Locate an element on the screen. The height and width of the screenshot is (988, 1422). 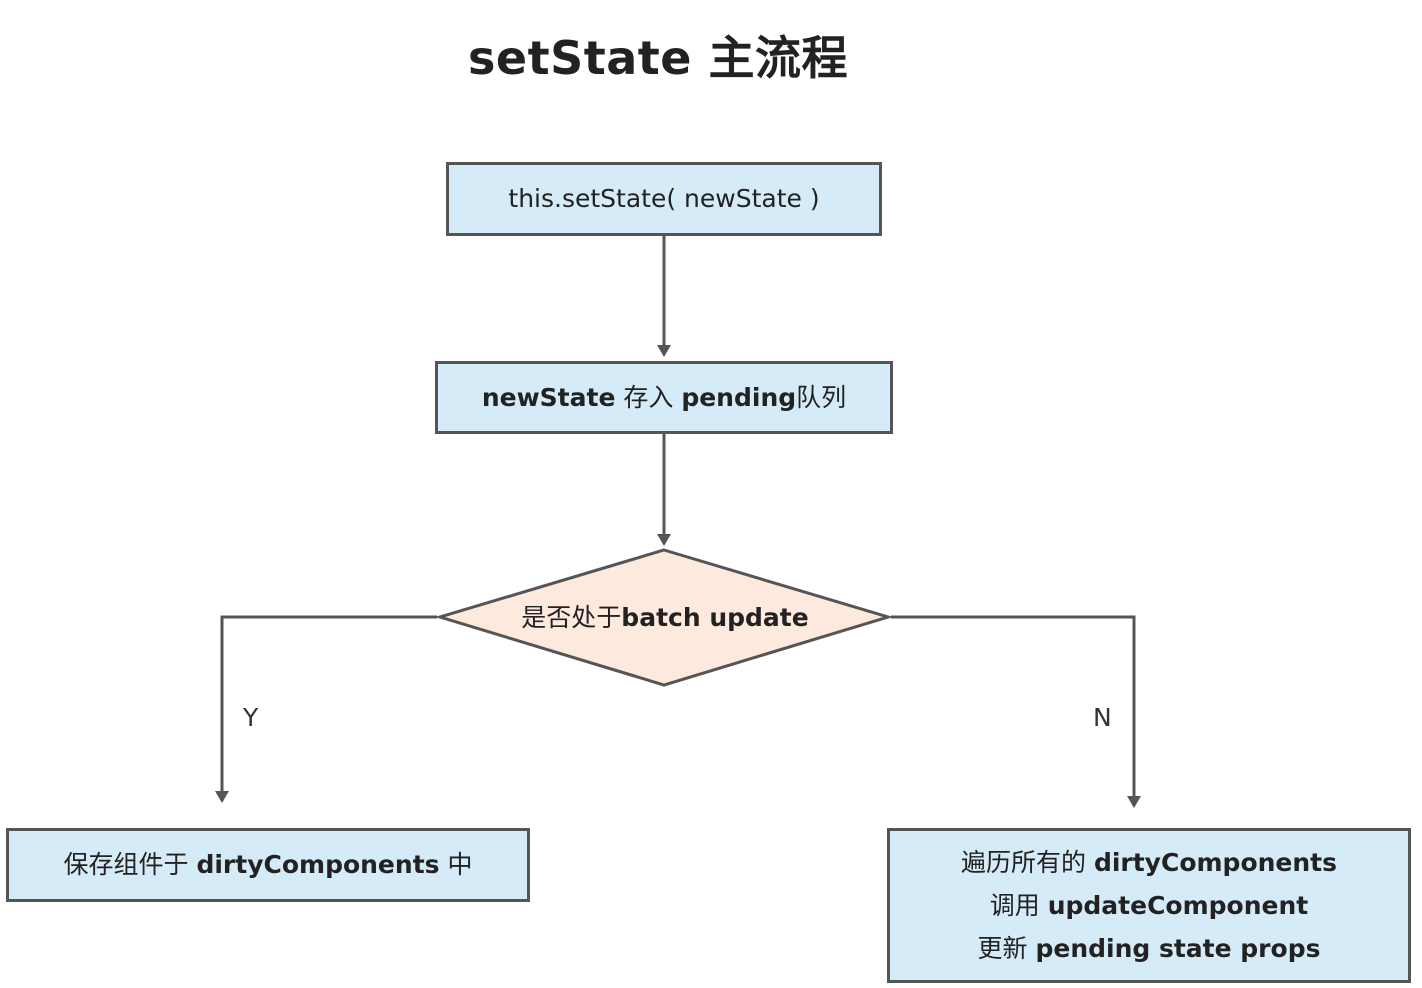
yes-result-text: 保存组件于 dirtyComponents 中 is located at coordinates (268, 865).